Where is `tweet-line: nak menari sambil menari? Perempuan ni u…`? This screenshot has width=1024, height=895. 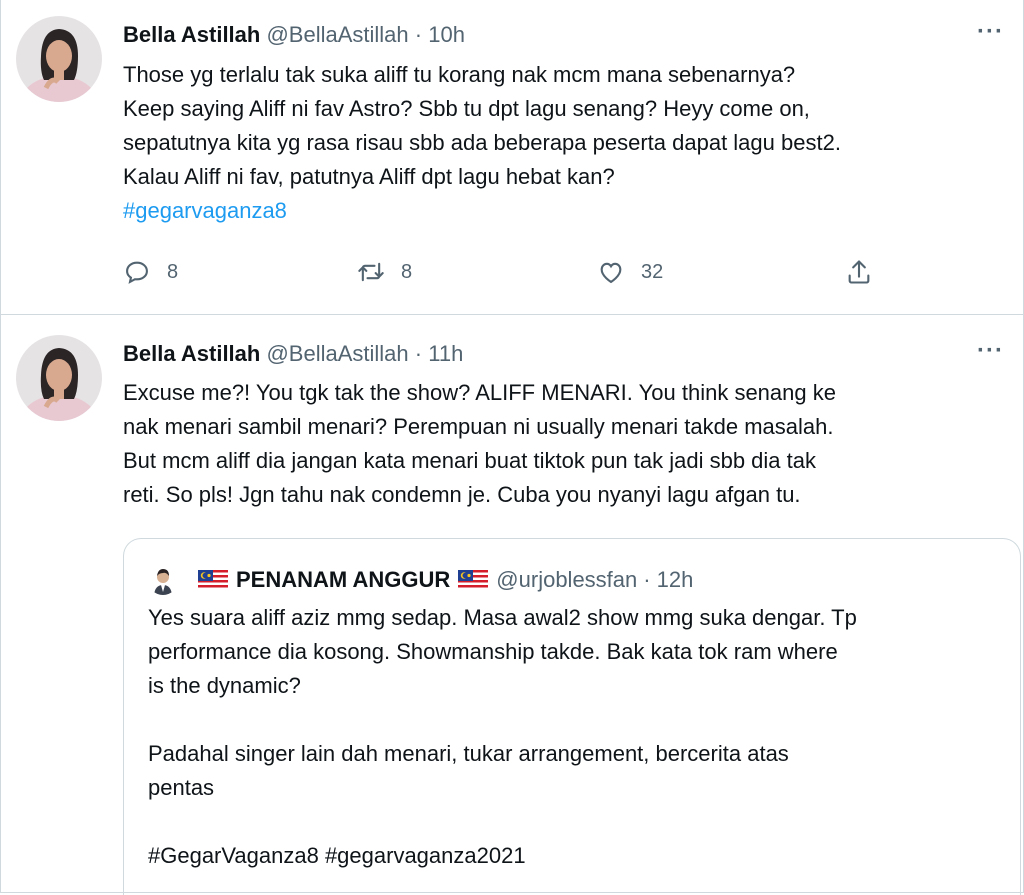 tweet-line: nak menari sambil menari? Perempuan ni u… is located at coordinates (478, 426).